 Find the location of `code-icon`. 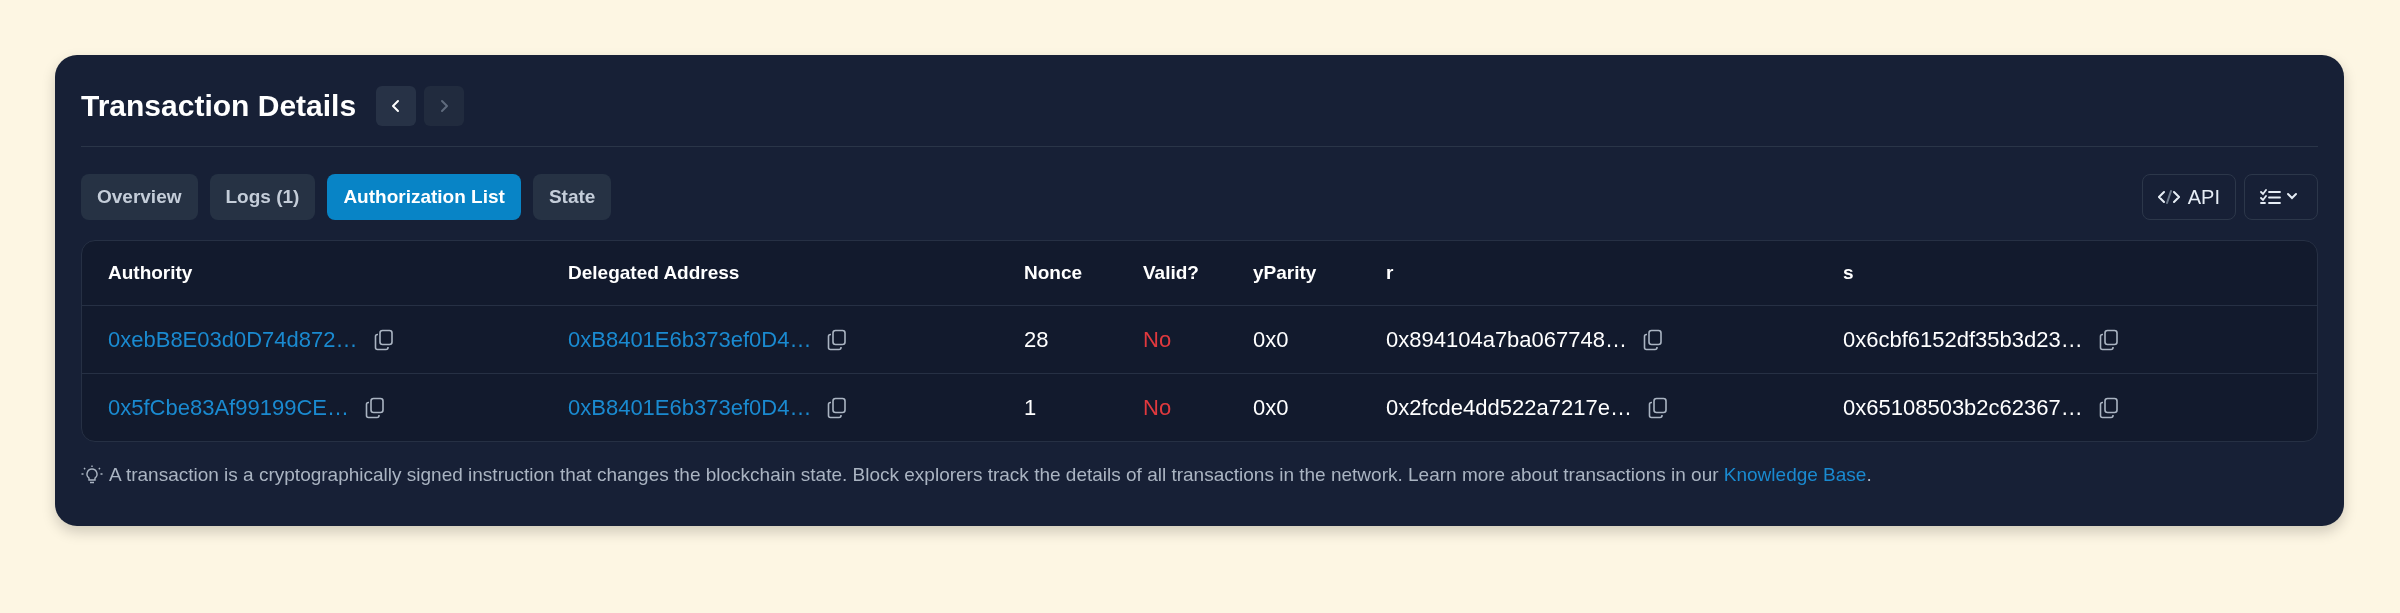

code-icon is located at coordinates (2168, 197).